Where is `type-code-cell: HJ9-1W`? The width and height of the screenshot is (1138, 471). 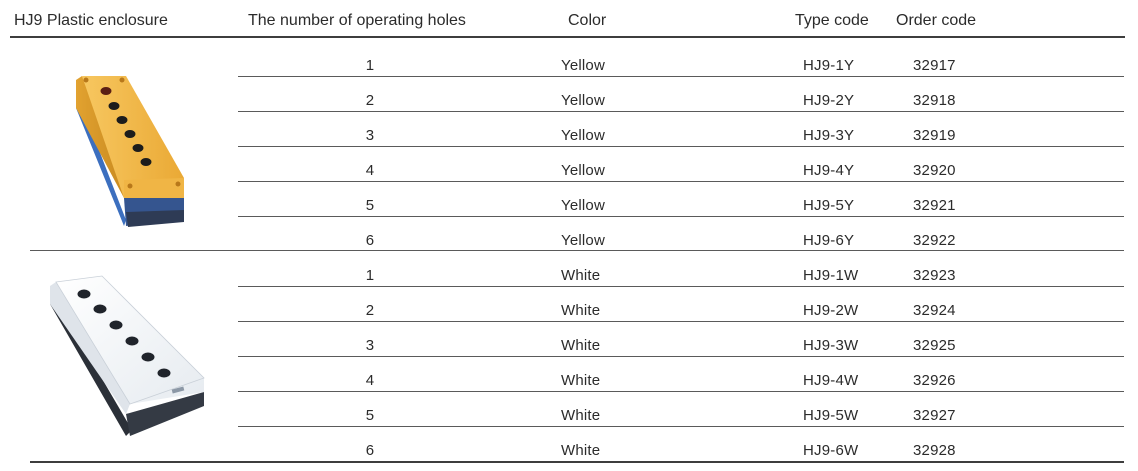 type-code-cell: HJ9-1W is located at coordinates (831, 275).